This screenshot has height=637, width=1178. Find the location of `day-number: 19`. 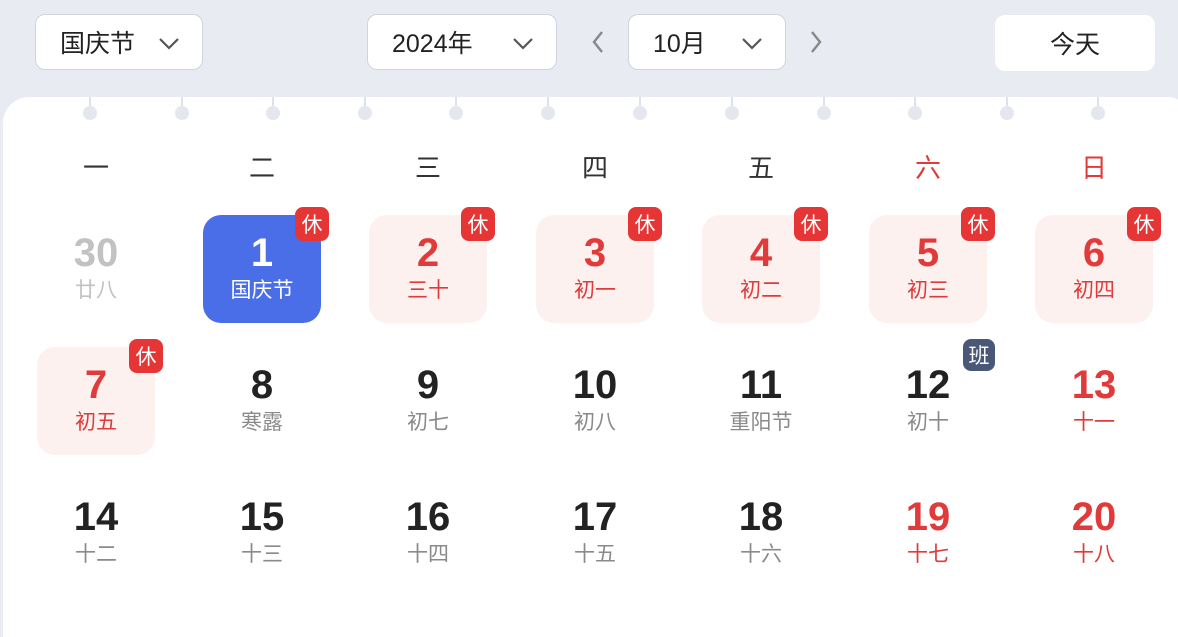

day-number: 19 is located at coordinates (928, 517).